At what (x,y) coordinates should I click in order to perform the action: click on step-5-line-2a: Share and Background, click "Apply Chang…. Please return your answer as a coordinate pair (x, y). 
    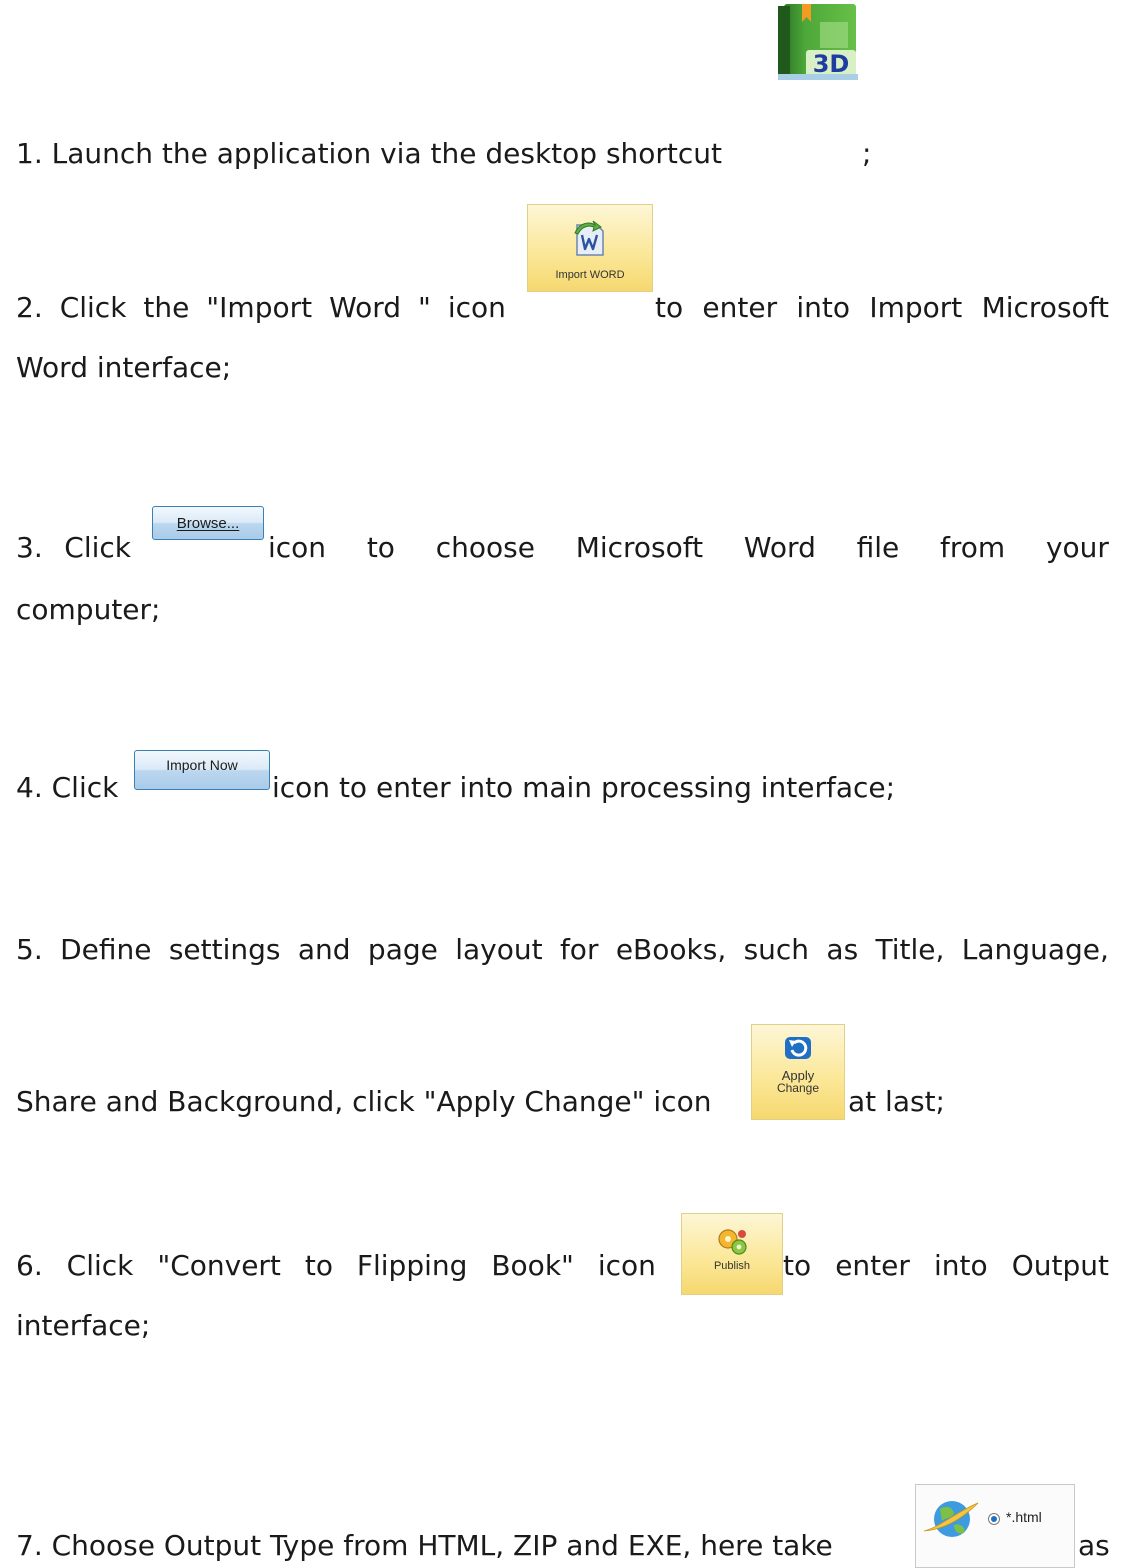
    Looking at the image, I should click on (363, 1102).